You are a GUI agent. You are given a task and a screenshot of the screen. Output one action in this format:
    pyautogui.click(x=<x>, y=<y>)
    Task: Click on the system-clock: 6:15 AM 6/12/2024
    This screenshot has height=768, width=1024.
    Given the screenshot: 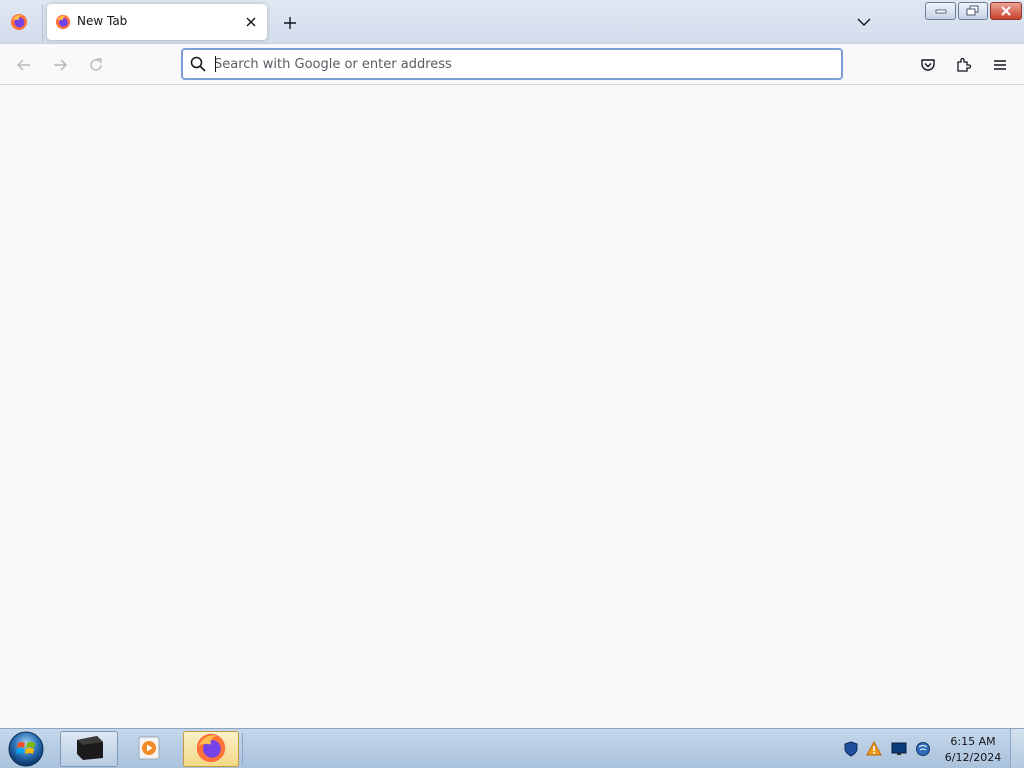 What is the action you would take?
    pyautogui.click(x=973, y=750)
    